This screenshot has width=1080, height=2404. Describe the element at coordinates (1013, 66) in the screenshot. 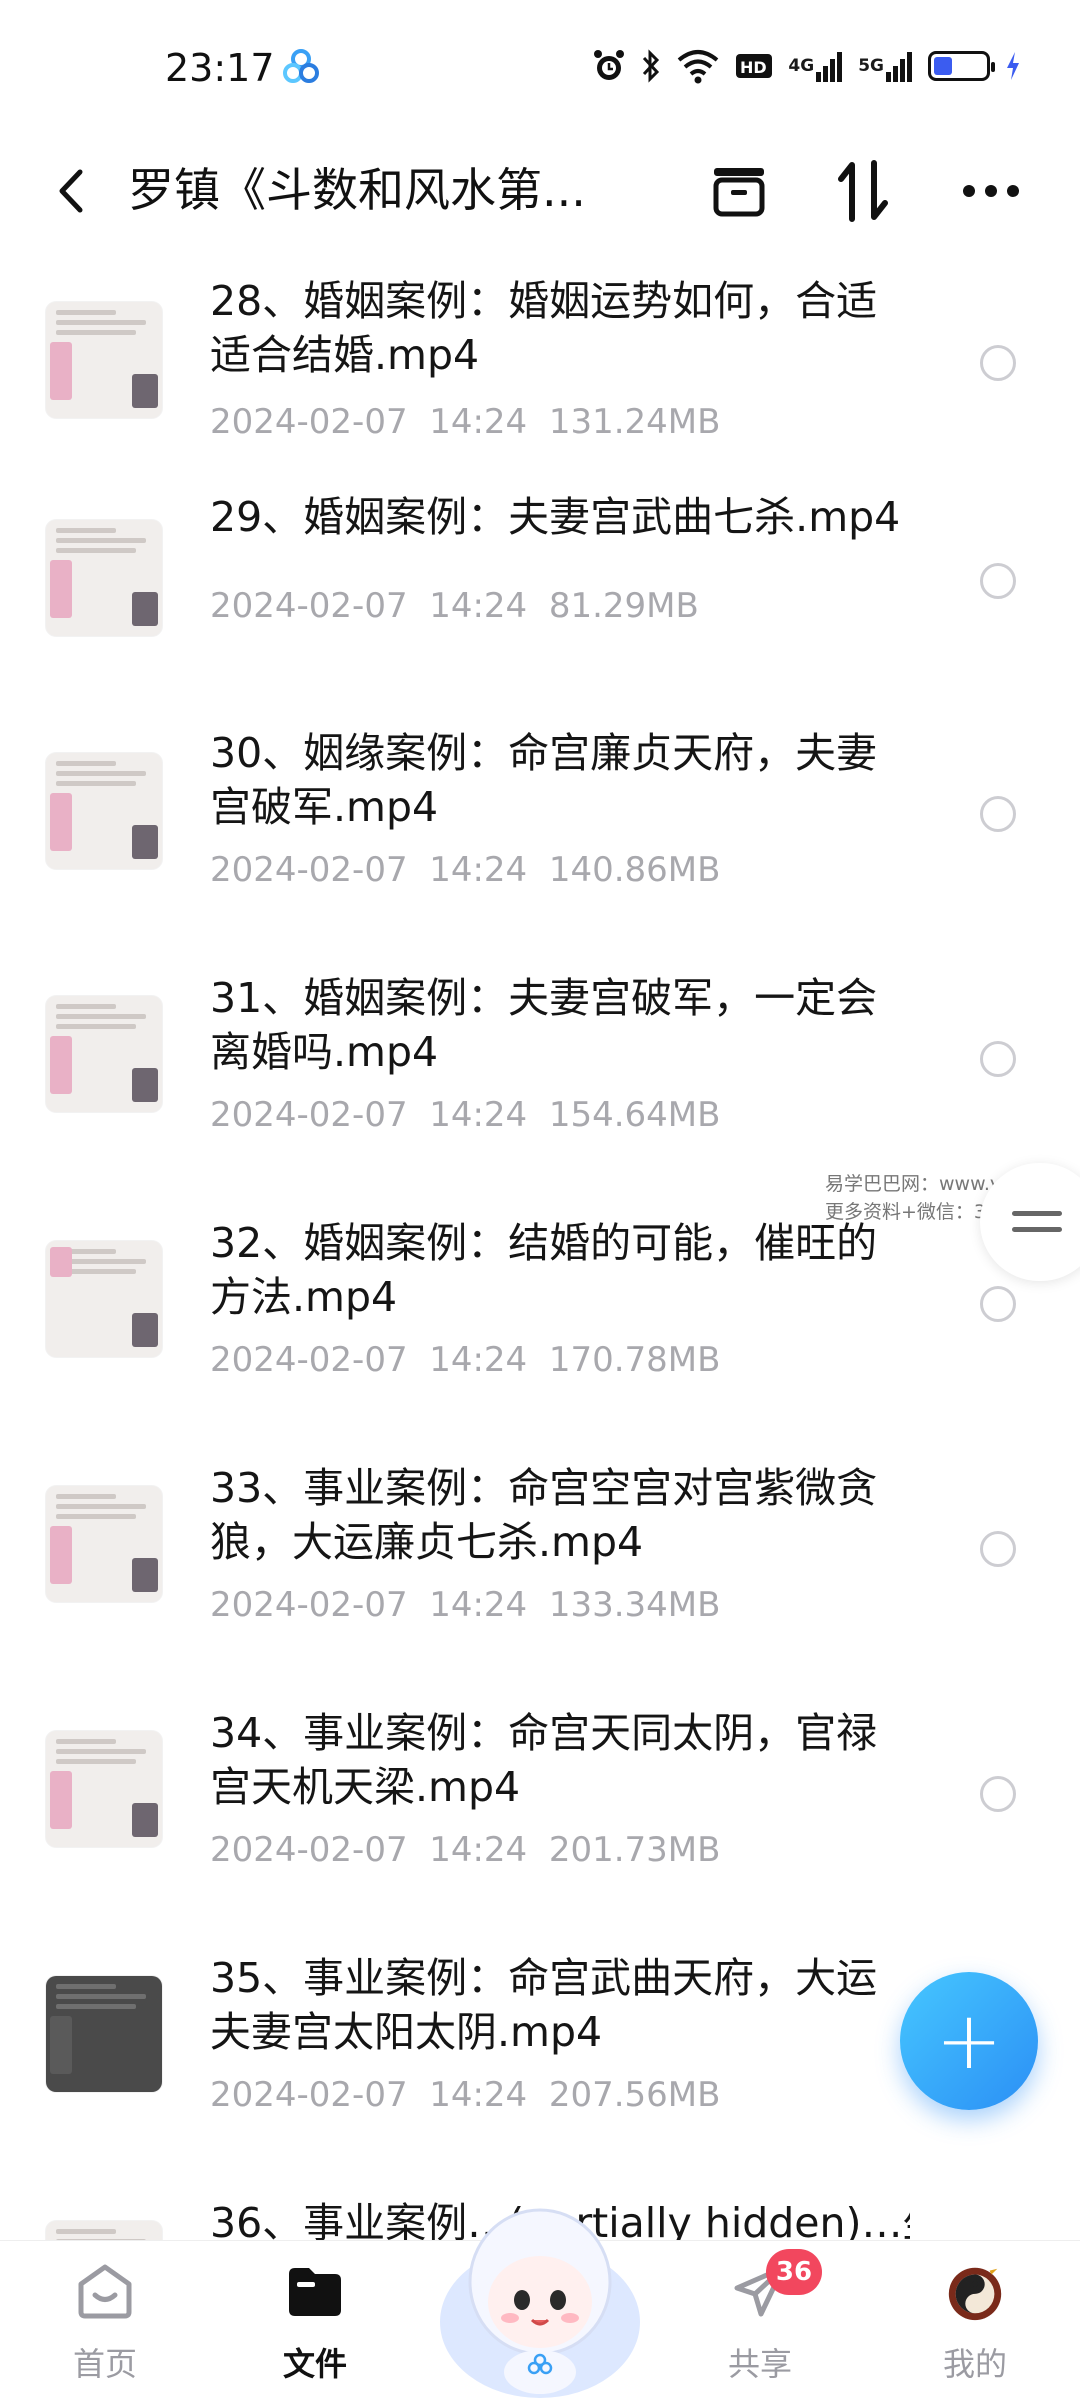

I see `charging-icon` at that location.